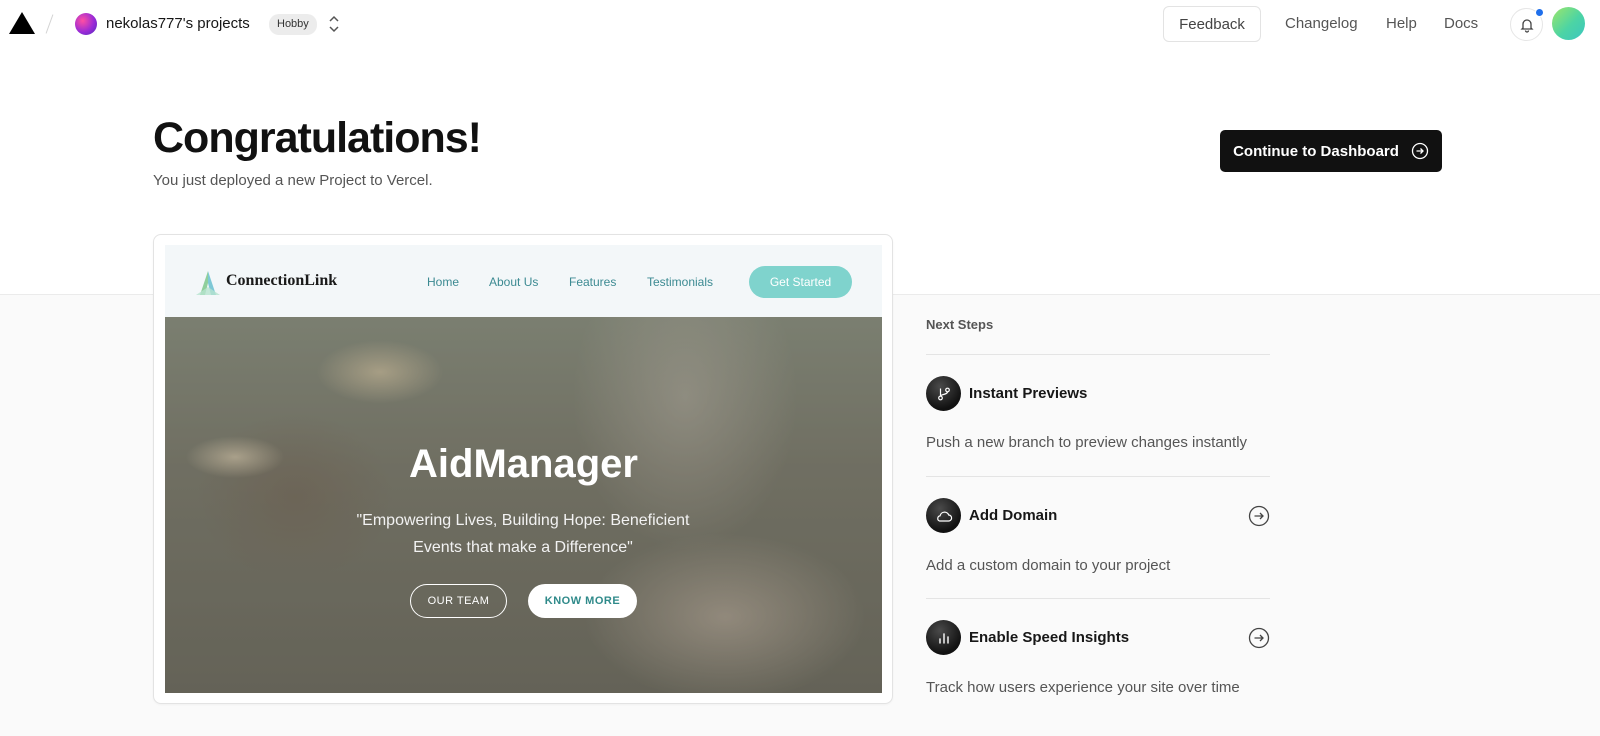  What do you see at coordinates (523, 464) in the screenshot?
I see `preview-hero-title: AidManager` at bounding box center [523, 464].